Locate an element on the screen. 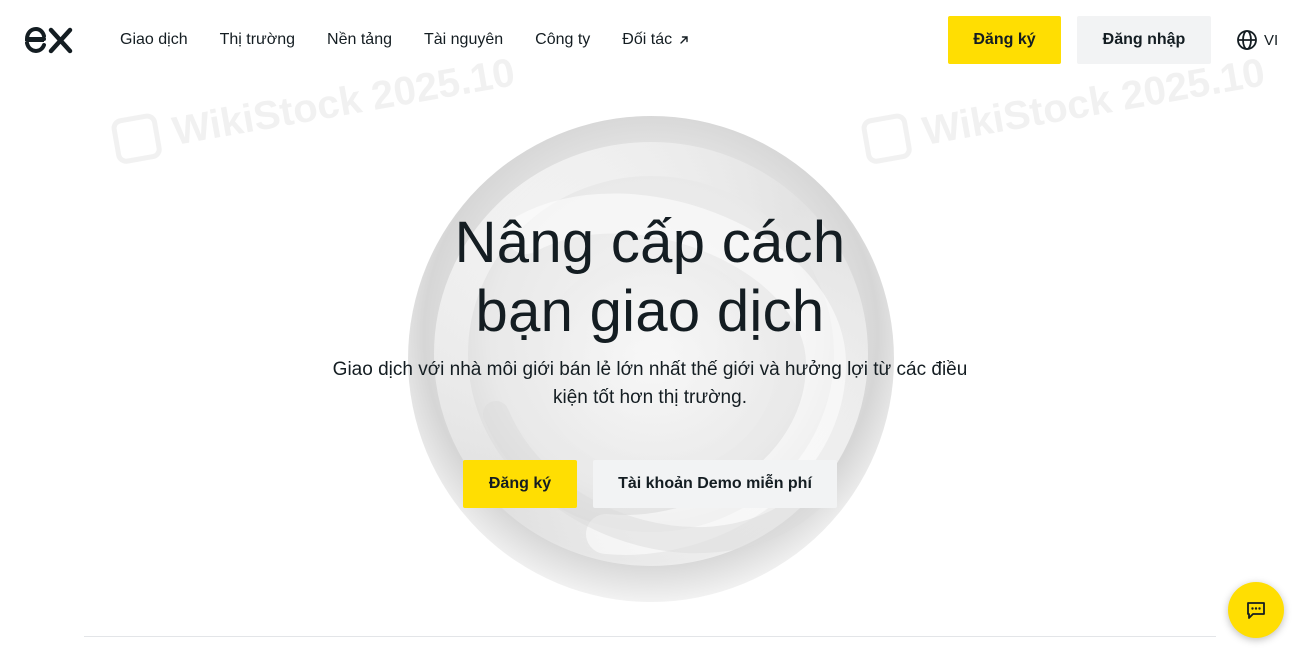  external-arrow-icon is located at coordinates (684, 40).